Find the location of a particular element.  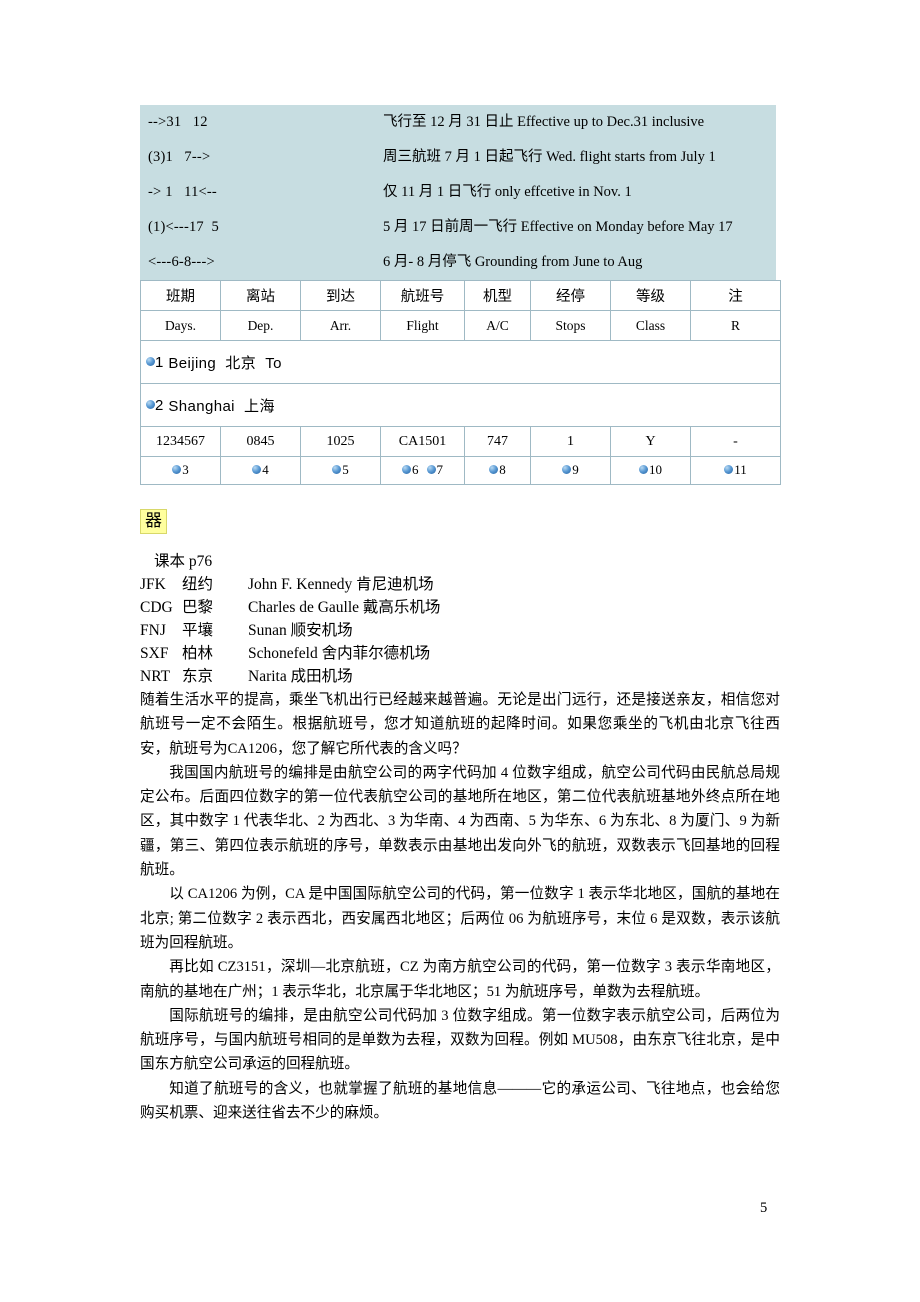

airport-full-name: Schonefeld 舍内菲尔德机场 is located at coordinates (339, 653).